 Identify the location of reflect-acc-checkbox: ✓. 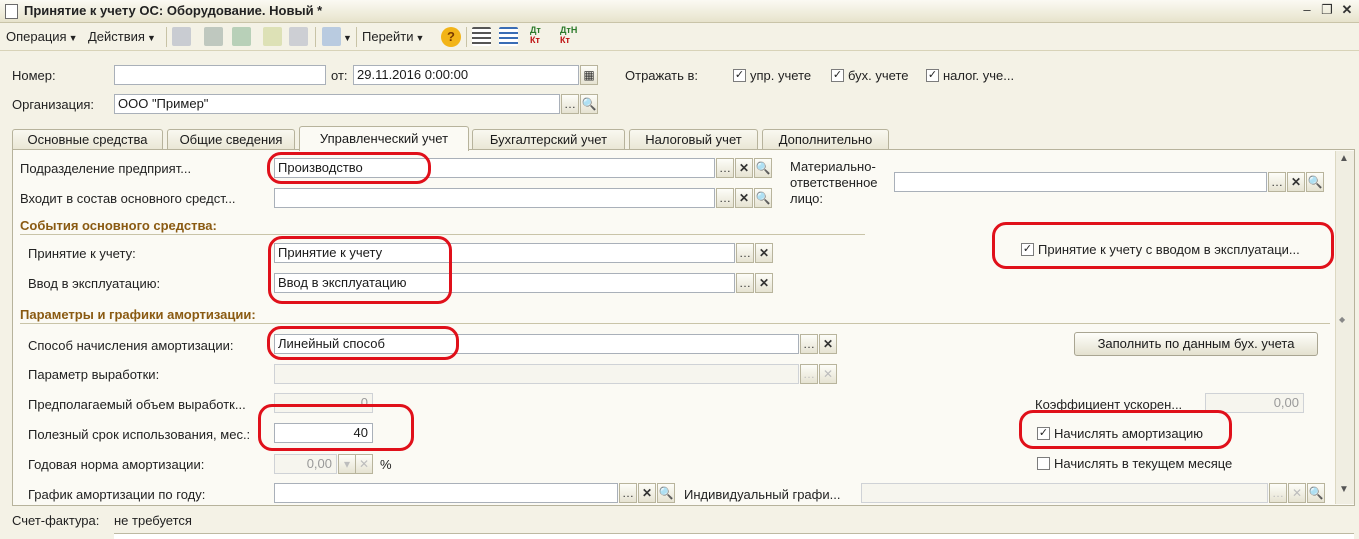
(837, 75).